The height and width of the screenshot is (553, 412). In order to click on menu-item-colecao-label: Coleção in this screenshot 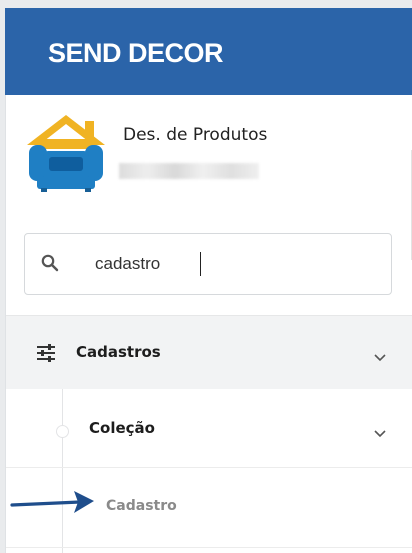, I will do `click(122, 428)`.